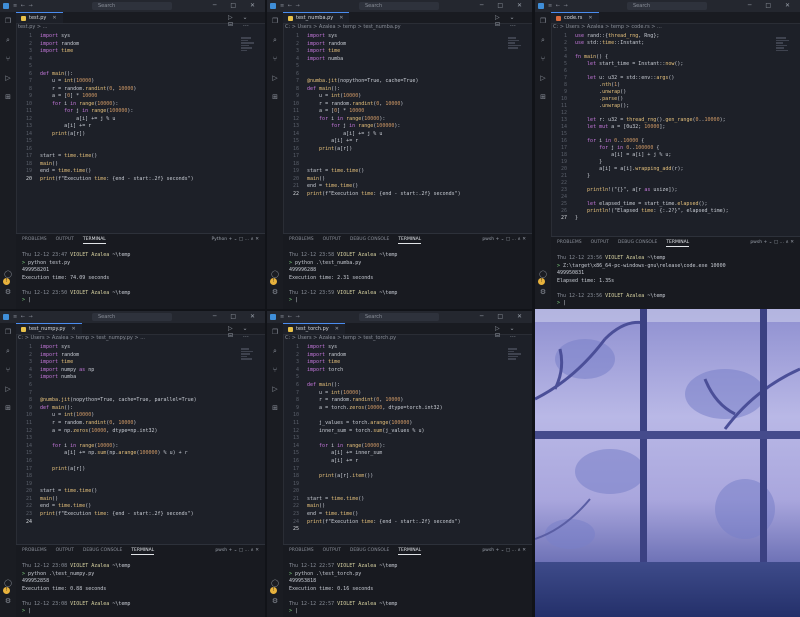 This screenshot has height=617, width=800. What do you see at coordinates (392, 424) in the screenshot?
I see `code-line: 11 j_values = torch.arange(100000)` at bounding box center [392, 424].